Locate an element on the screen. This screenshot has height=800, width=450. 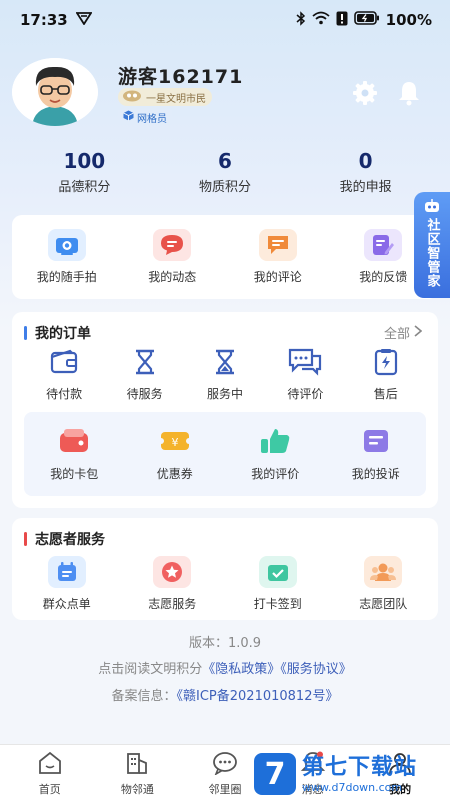
building-icon is located at coordinates (137, 765).